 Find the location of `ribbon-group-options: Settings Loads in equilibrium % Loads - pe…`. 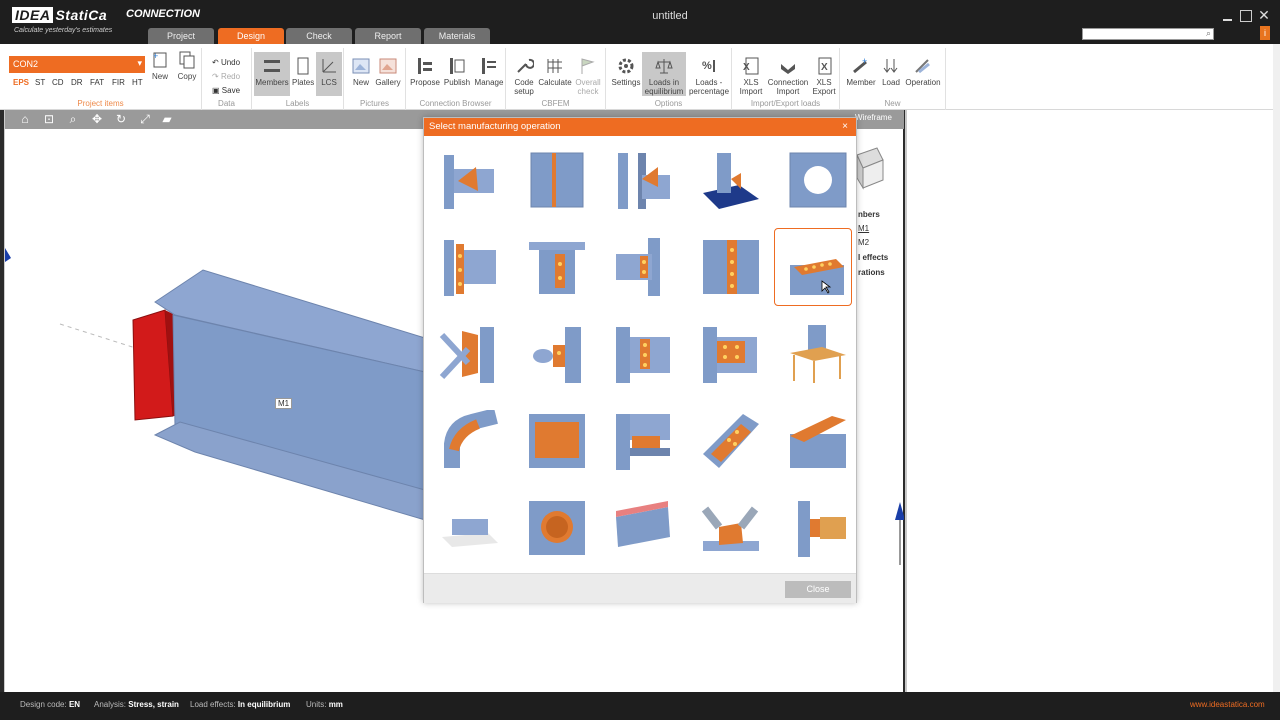

ribbon-group-options: Settings Loads in equilibrium % Loads - pe… is located at coordinates (669, 79).